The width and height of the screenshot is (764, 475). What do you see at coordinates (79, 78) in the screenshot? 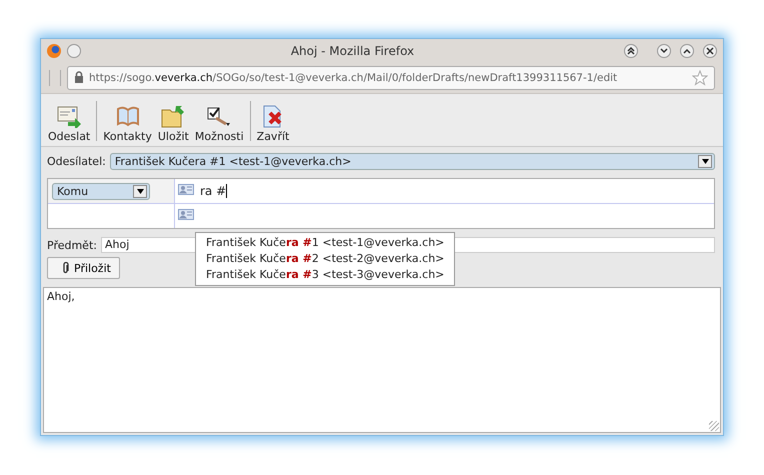
I see `lock-icon` at bounding box center [79, 78].